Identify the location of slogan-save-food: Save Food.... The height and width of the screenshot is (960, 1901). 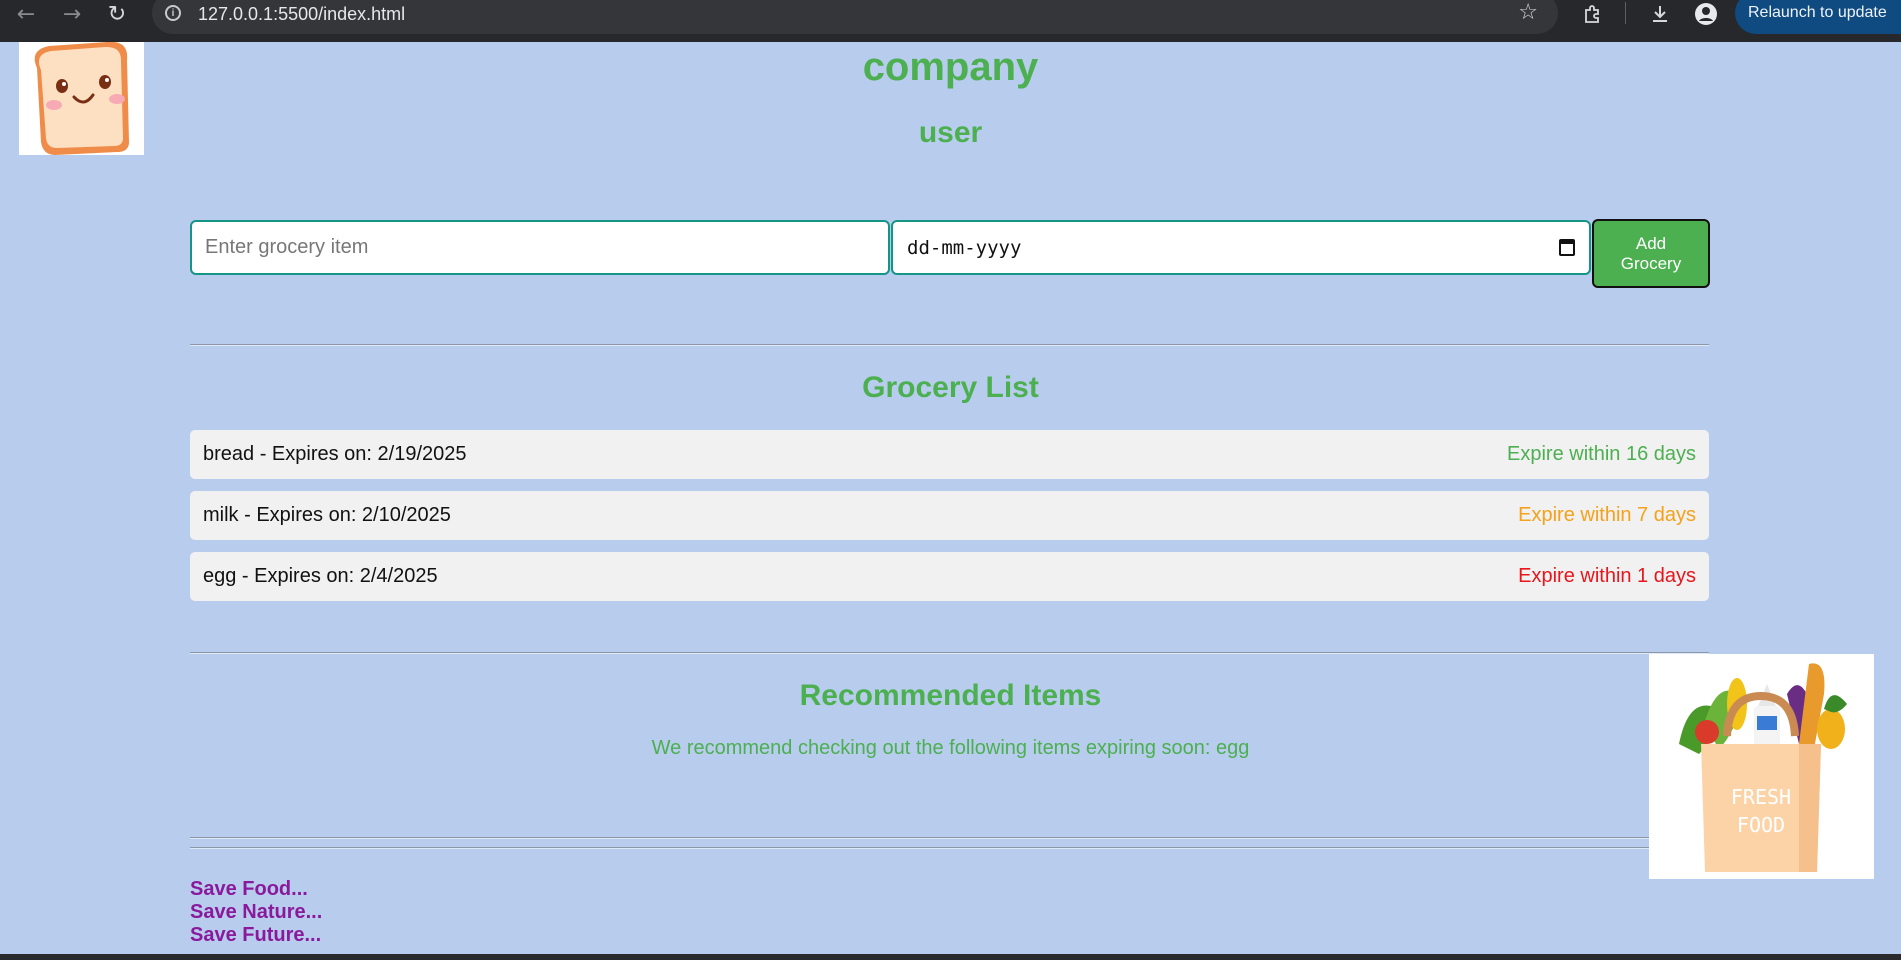
(249, 889).